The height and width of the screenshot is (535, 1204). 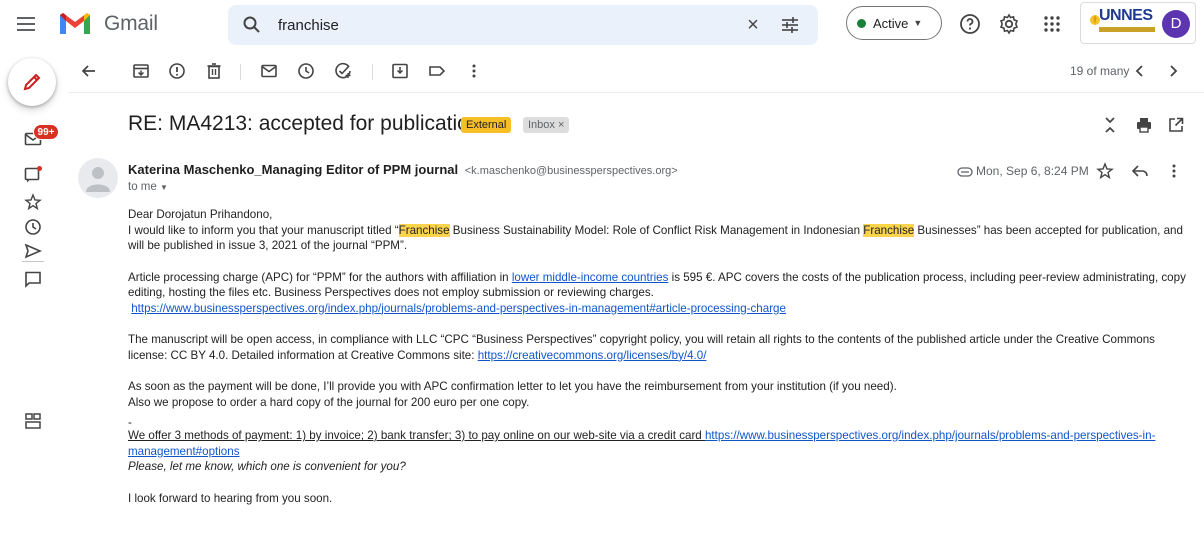 I want to click on print-icon, so click(x=1144, y=125).